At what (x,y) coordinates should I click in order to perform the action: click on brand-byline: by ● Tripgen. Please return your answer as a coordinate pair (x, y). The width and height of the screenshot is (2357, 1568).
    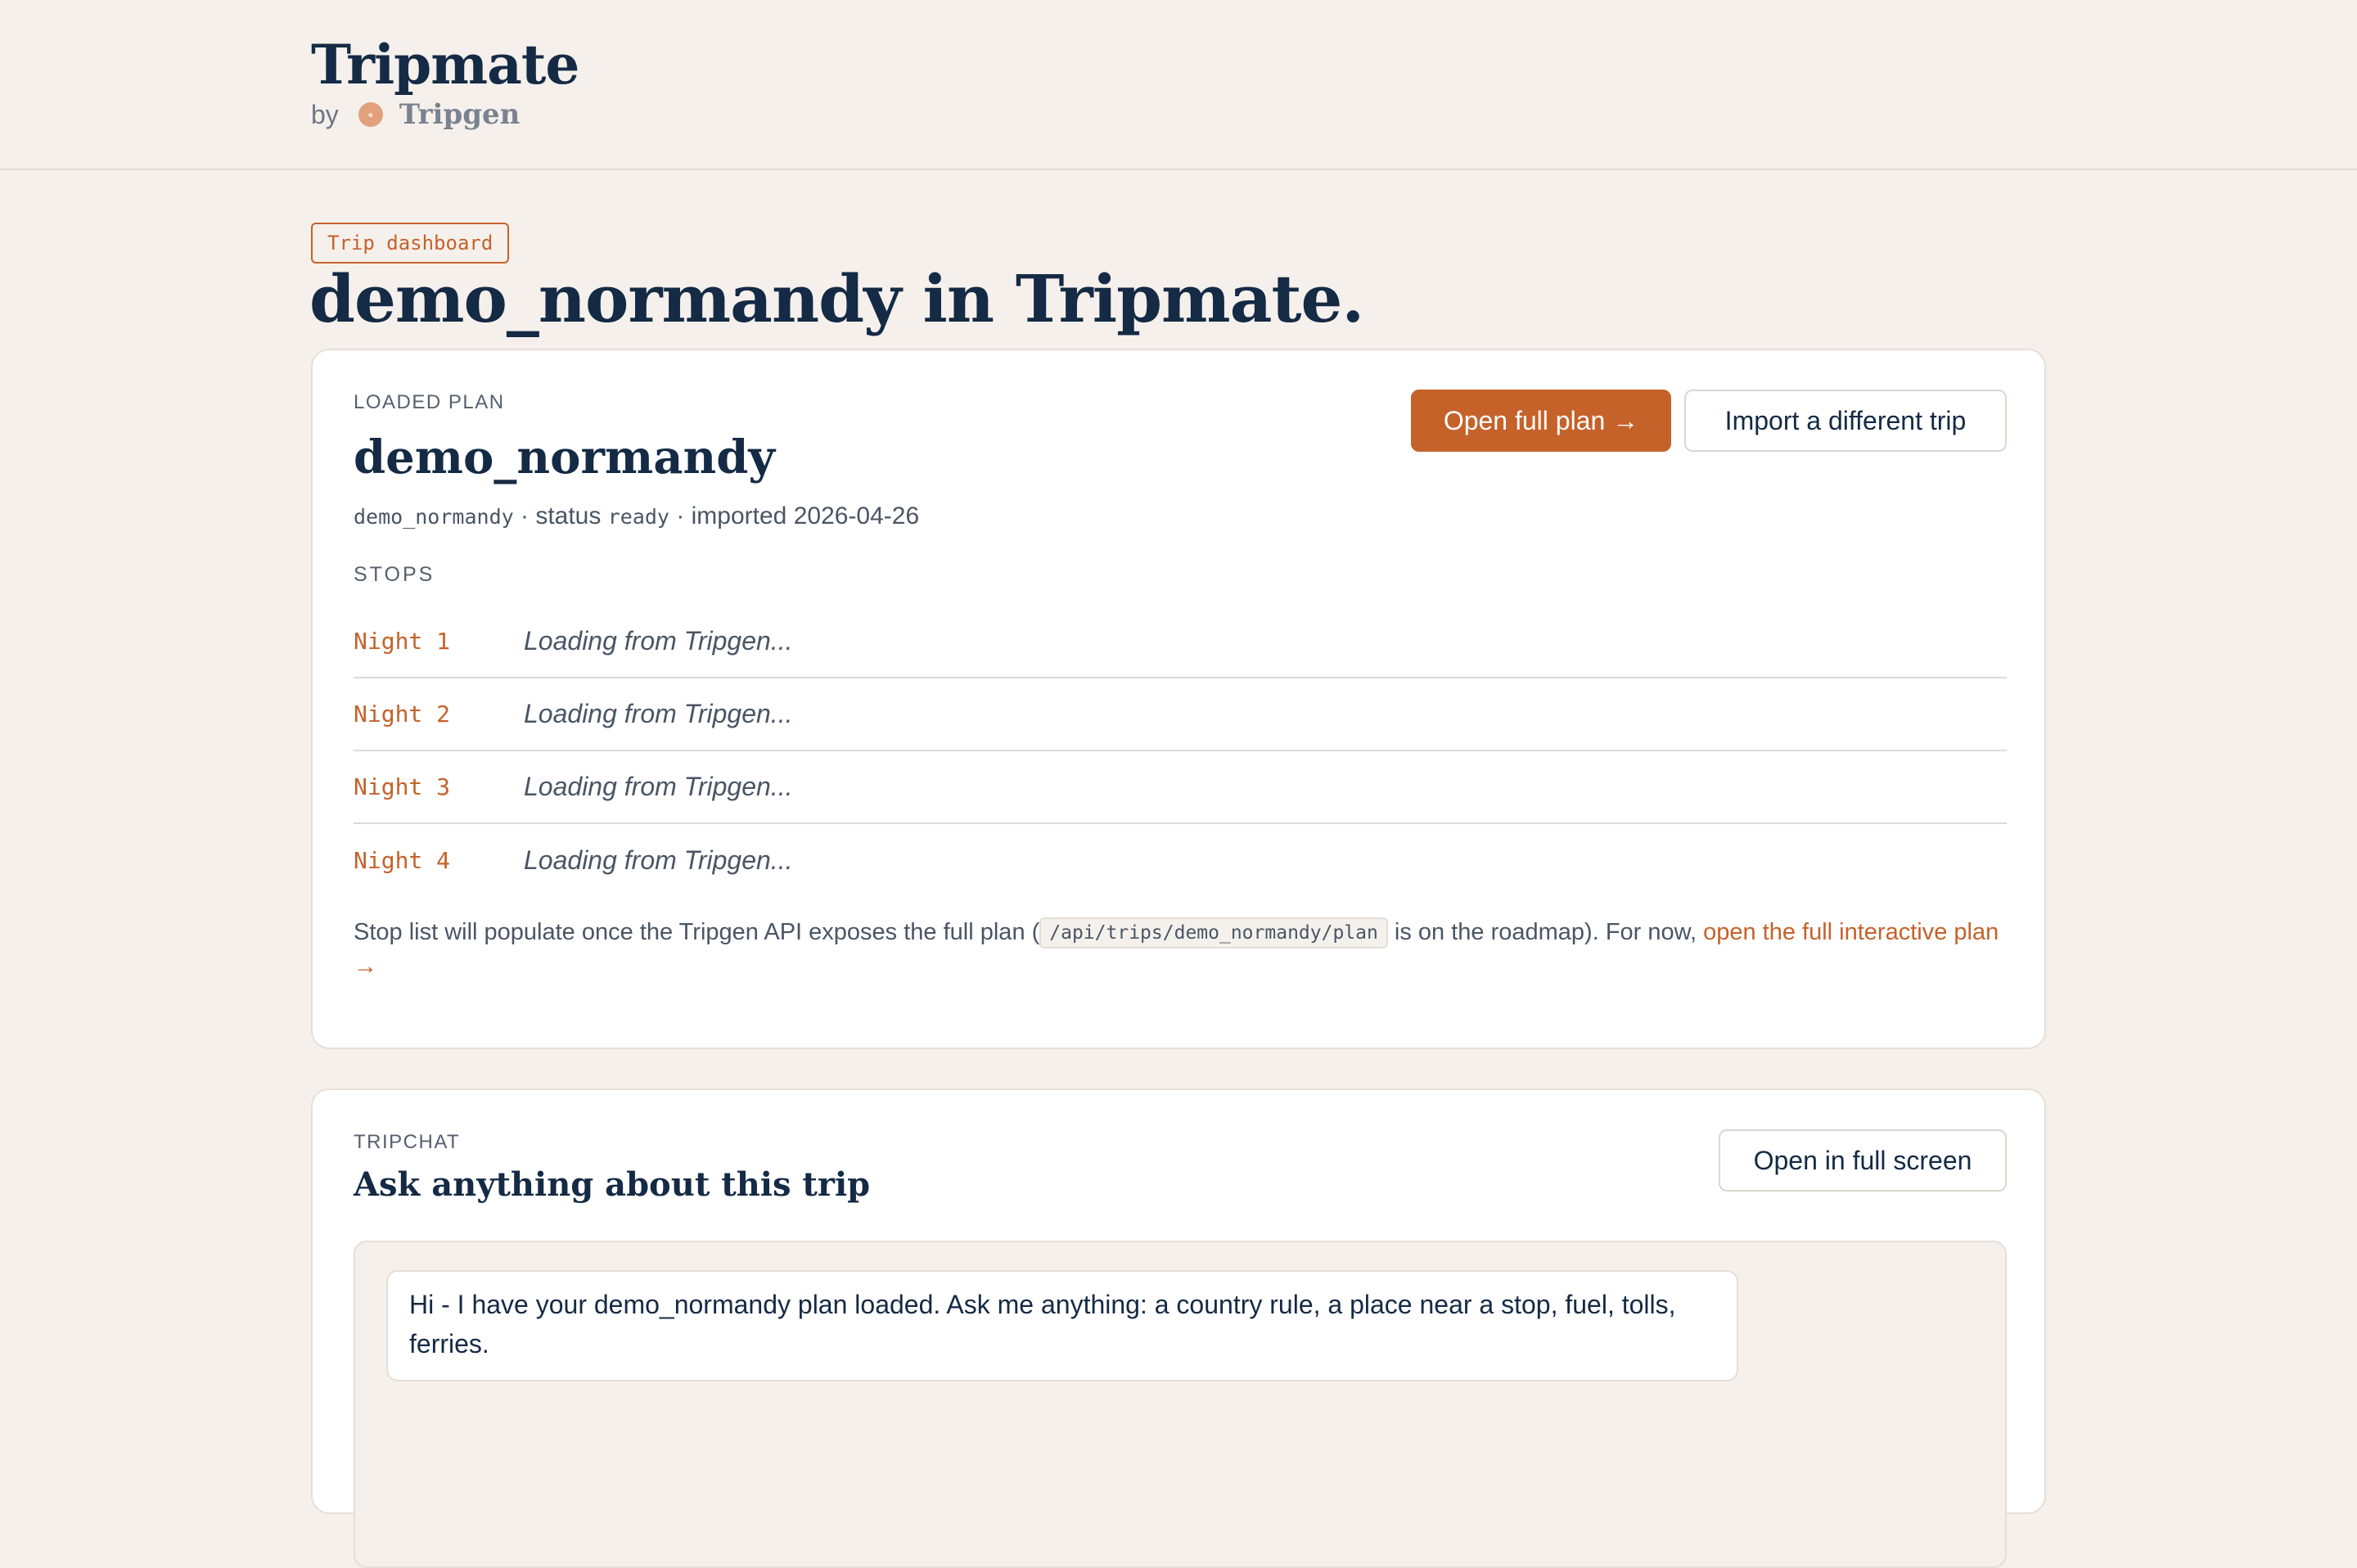
    Looking at the image, I should click on (415, 114).